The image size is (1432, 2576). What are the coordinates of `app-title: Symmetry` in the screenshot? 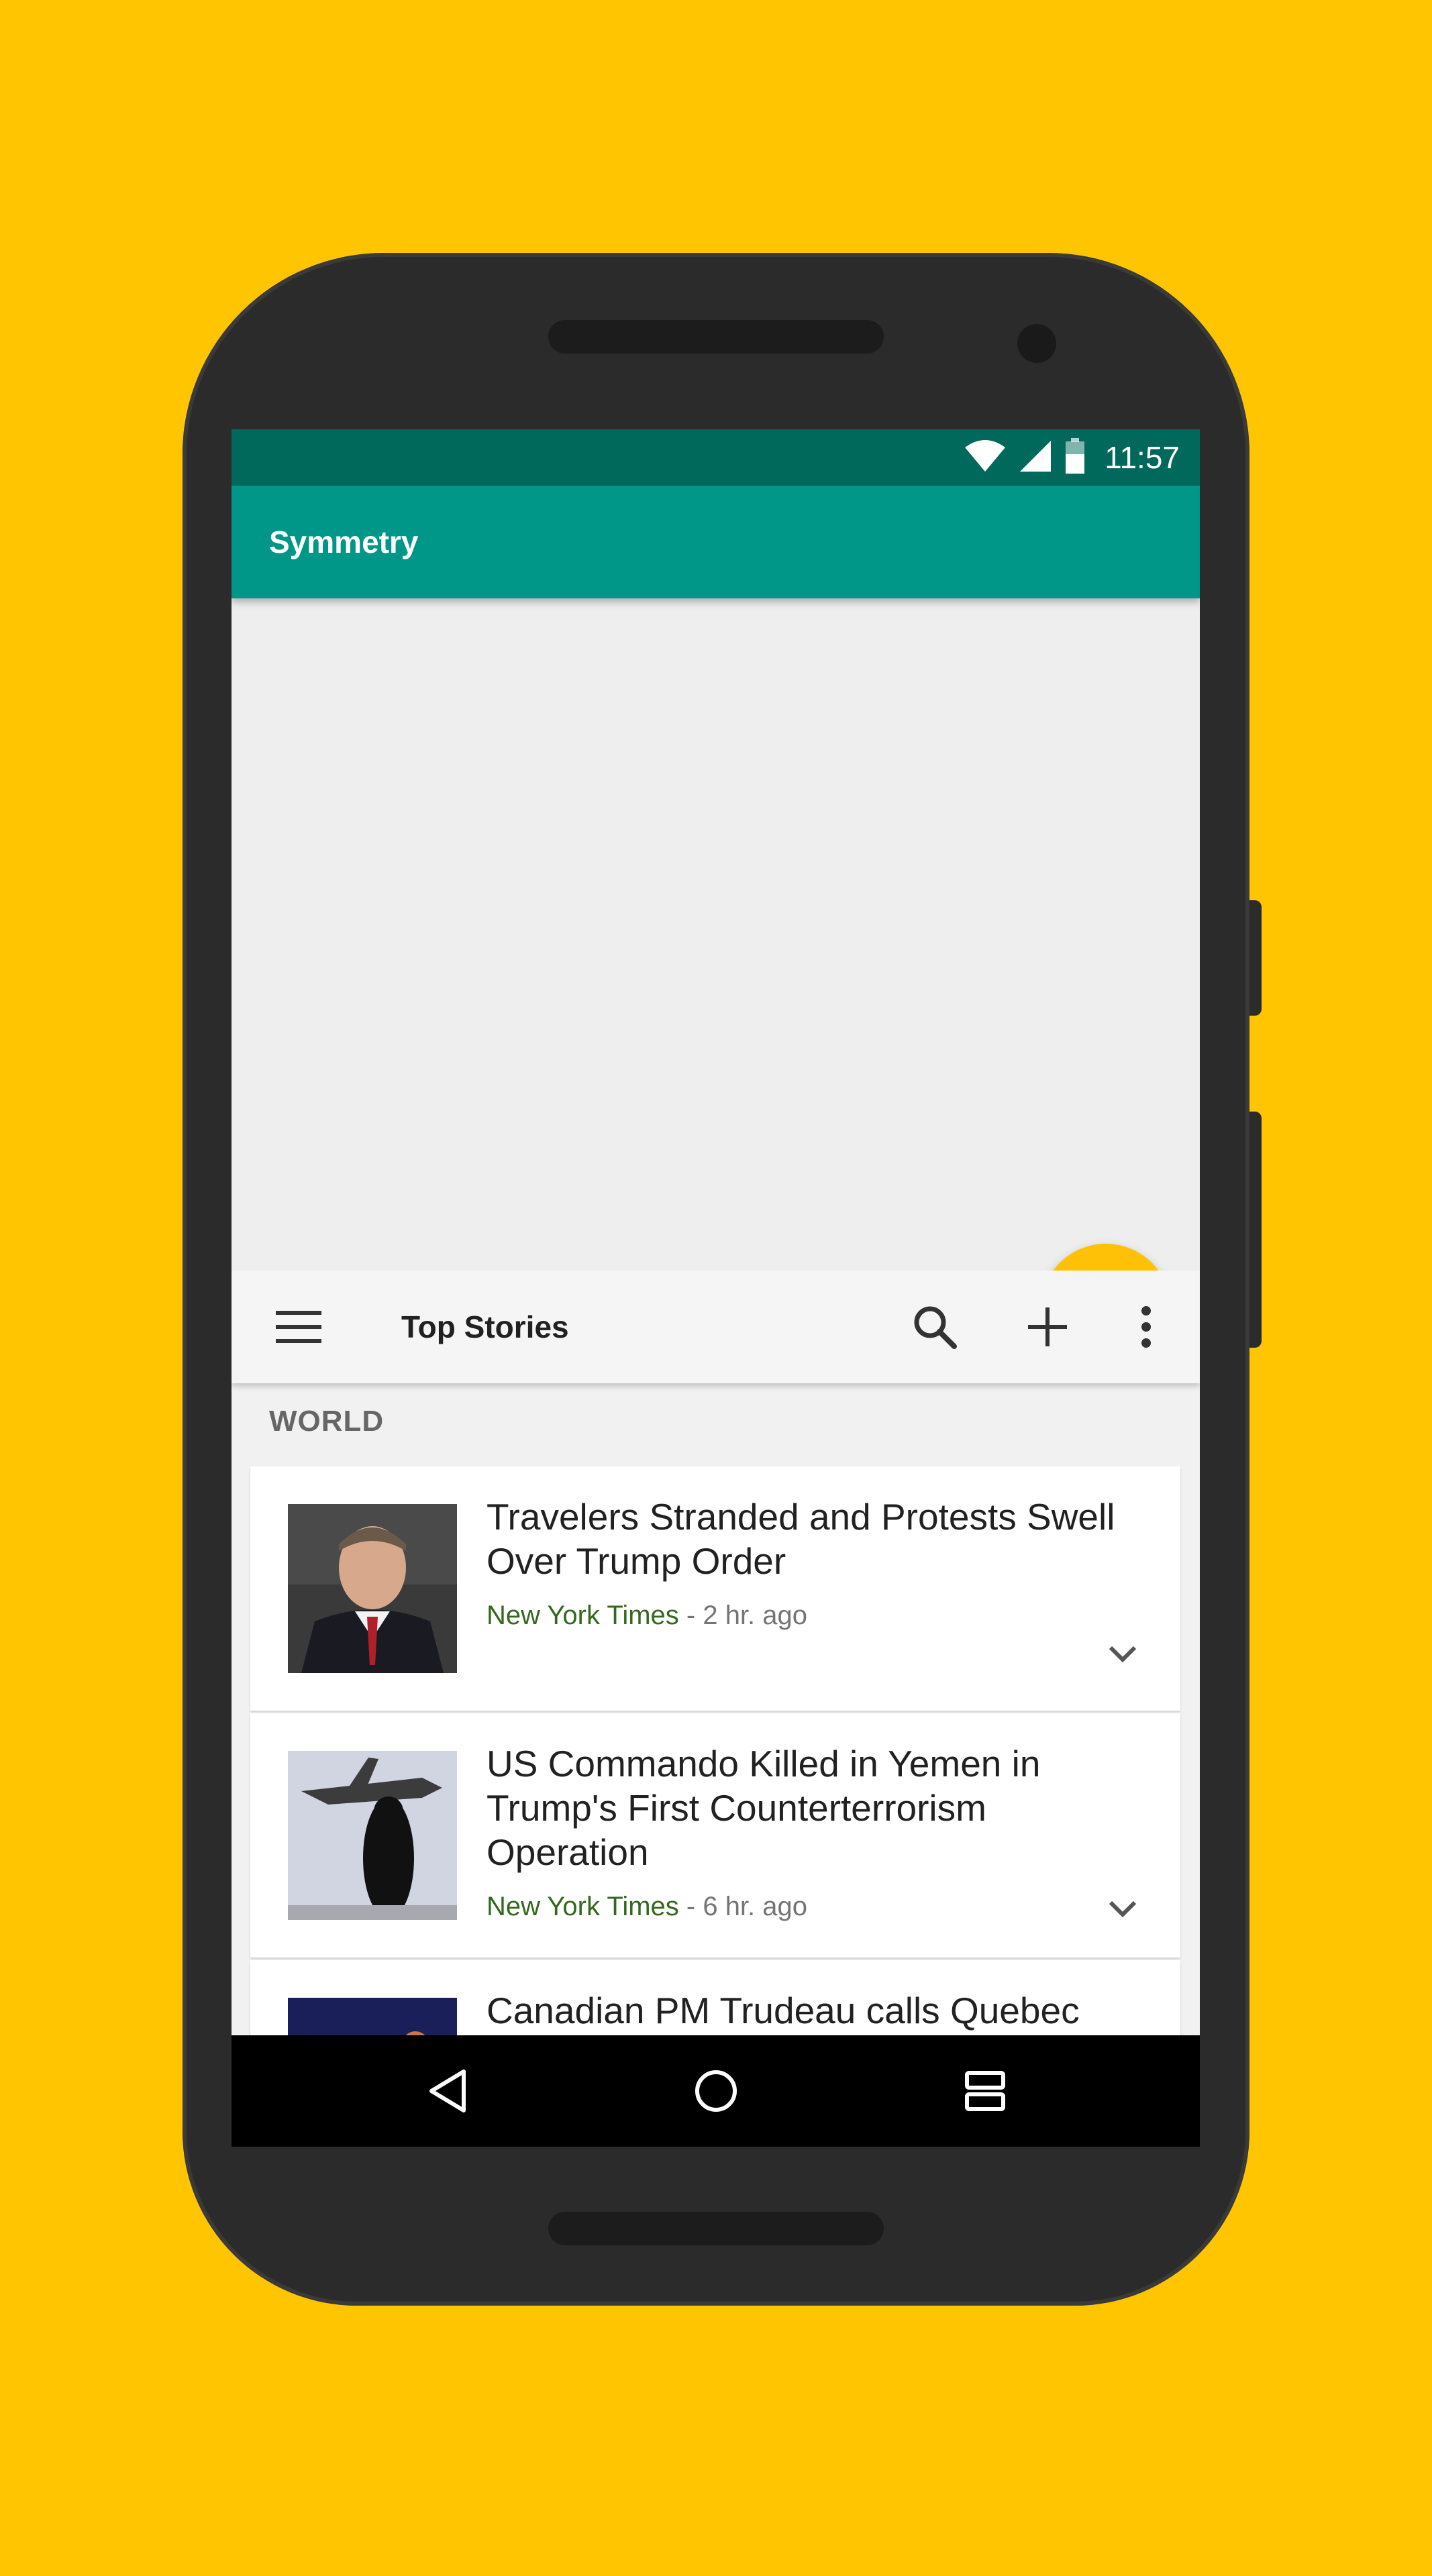 It's located at (344, 542).